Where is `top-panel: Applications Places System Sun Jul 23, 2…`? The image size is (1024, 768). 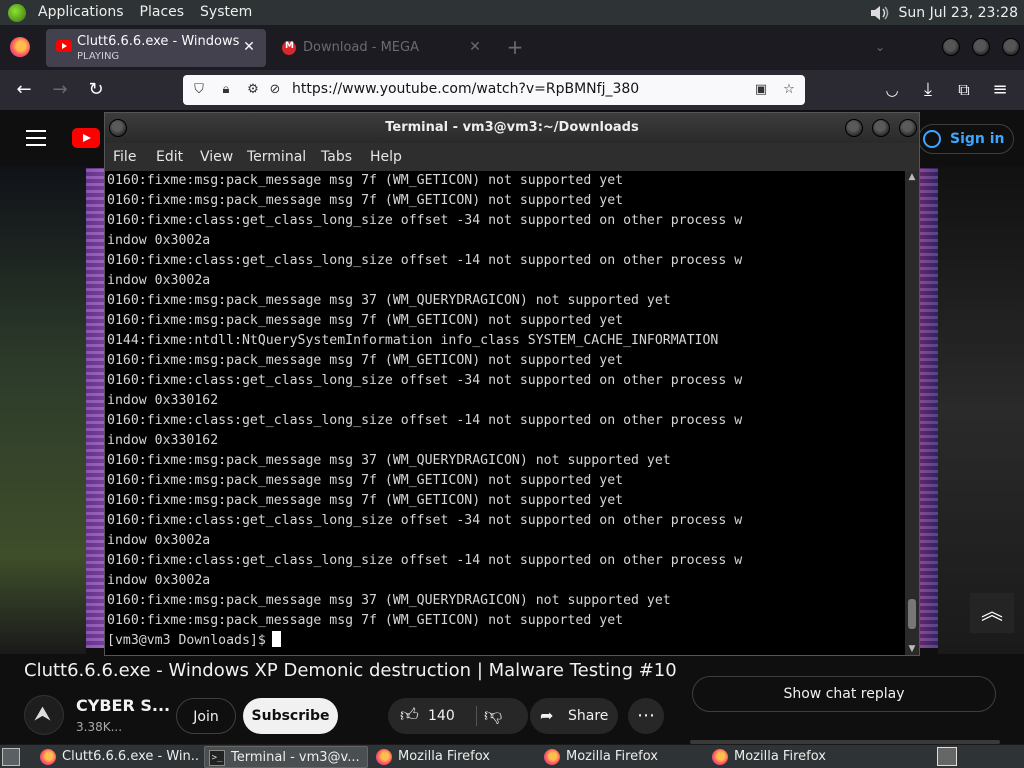
top-panel: Applications Places System Sun Jul 23, 2… is located at coordinates (512, 12).